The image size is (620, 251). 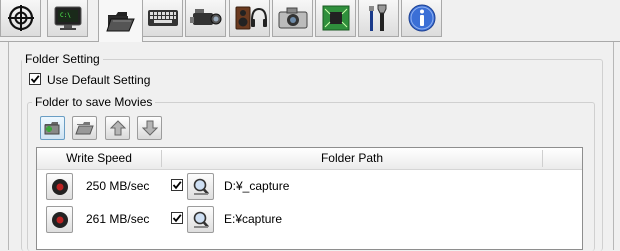 I want to click on move-up-button, so click(x=117, y=128).